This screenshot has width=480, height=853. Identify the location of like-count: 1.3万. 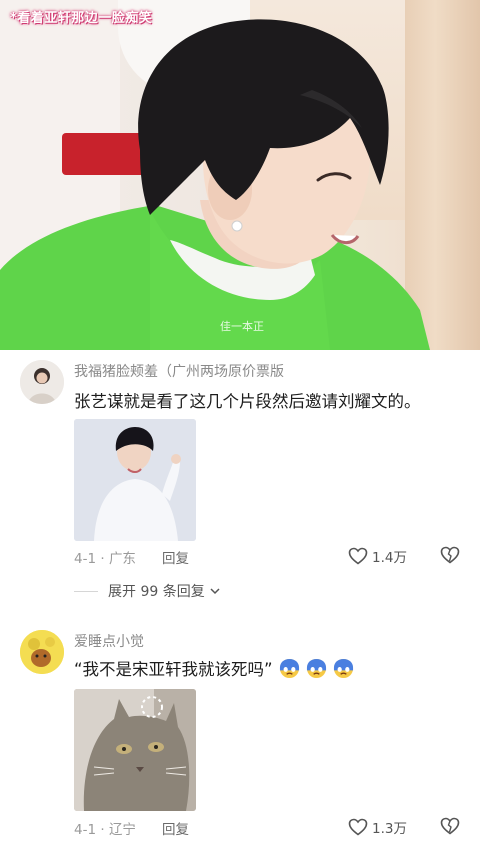
(389, 829).